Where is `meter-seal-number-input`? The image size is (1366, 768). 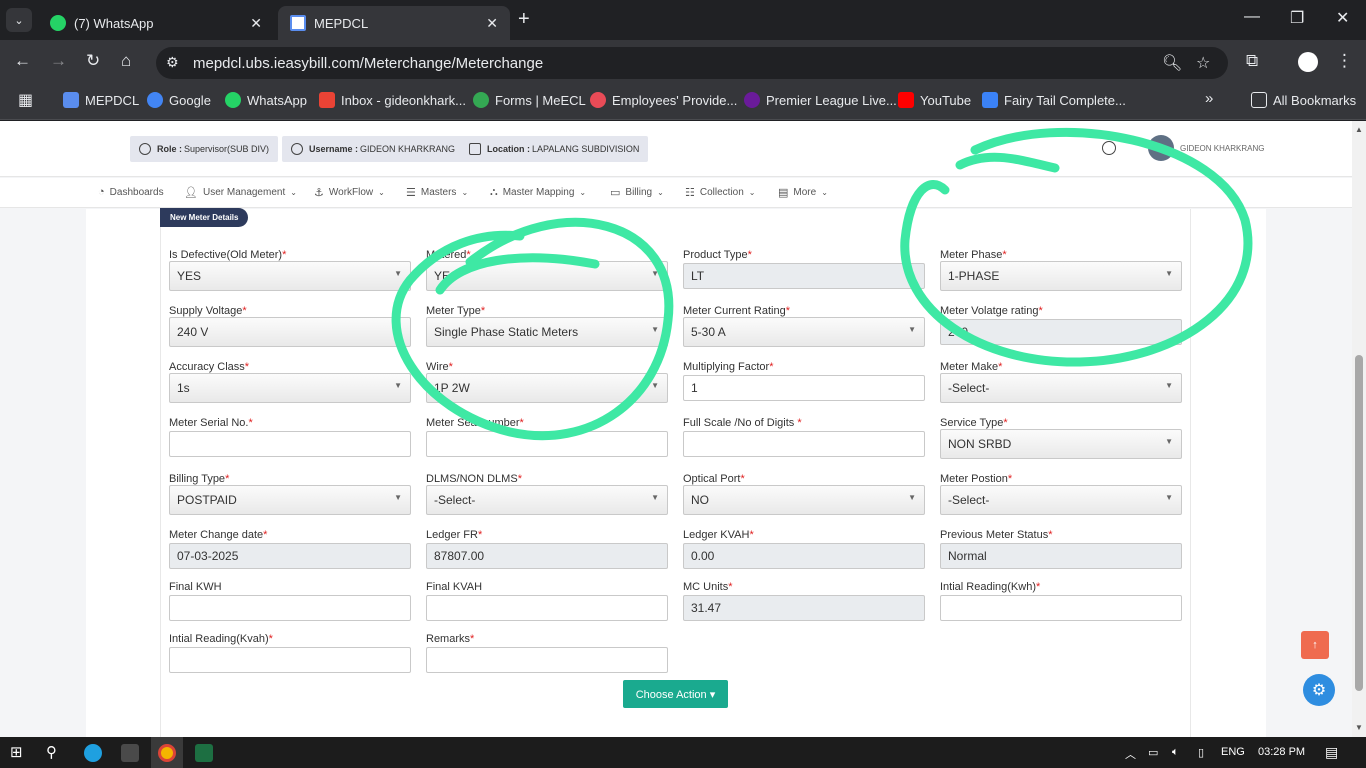 meter-seal-number-input is located at coordinates (547, 444).